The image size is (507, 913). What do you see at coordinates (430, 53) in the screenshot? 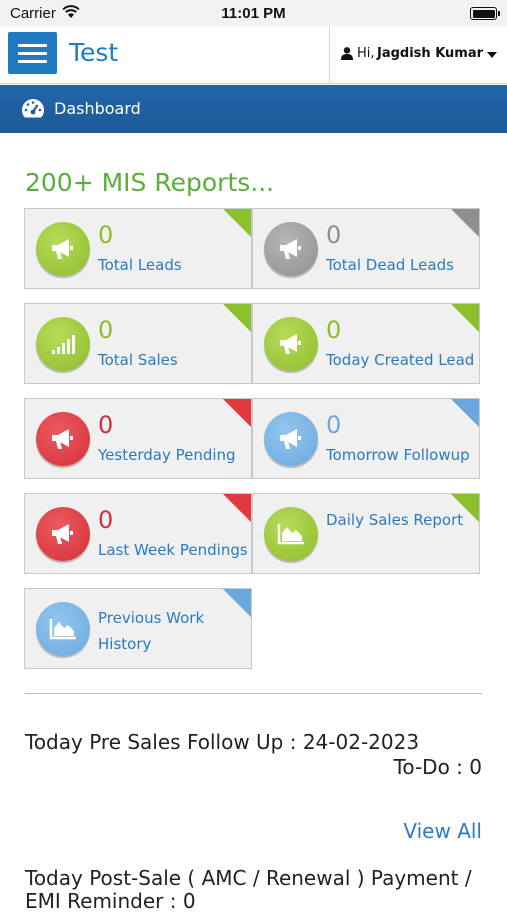
I see `user-name: Jagdish Kumar` at bounding box center [430, 53].